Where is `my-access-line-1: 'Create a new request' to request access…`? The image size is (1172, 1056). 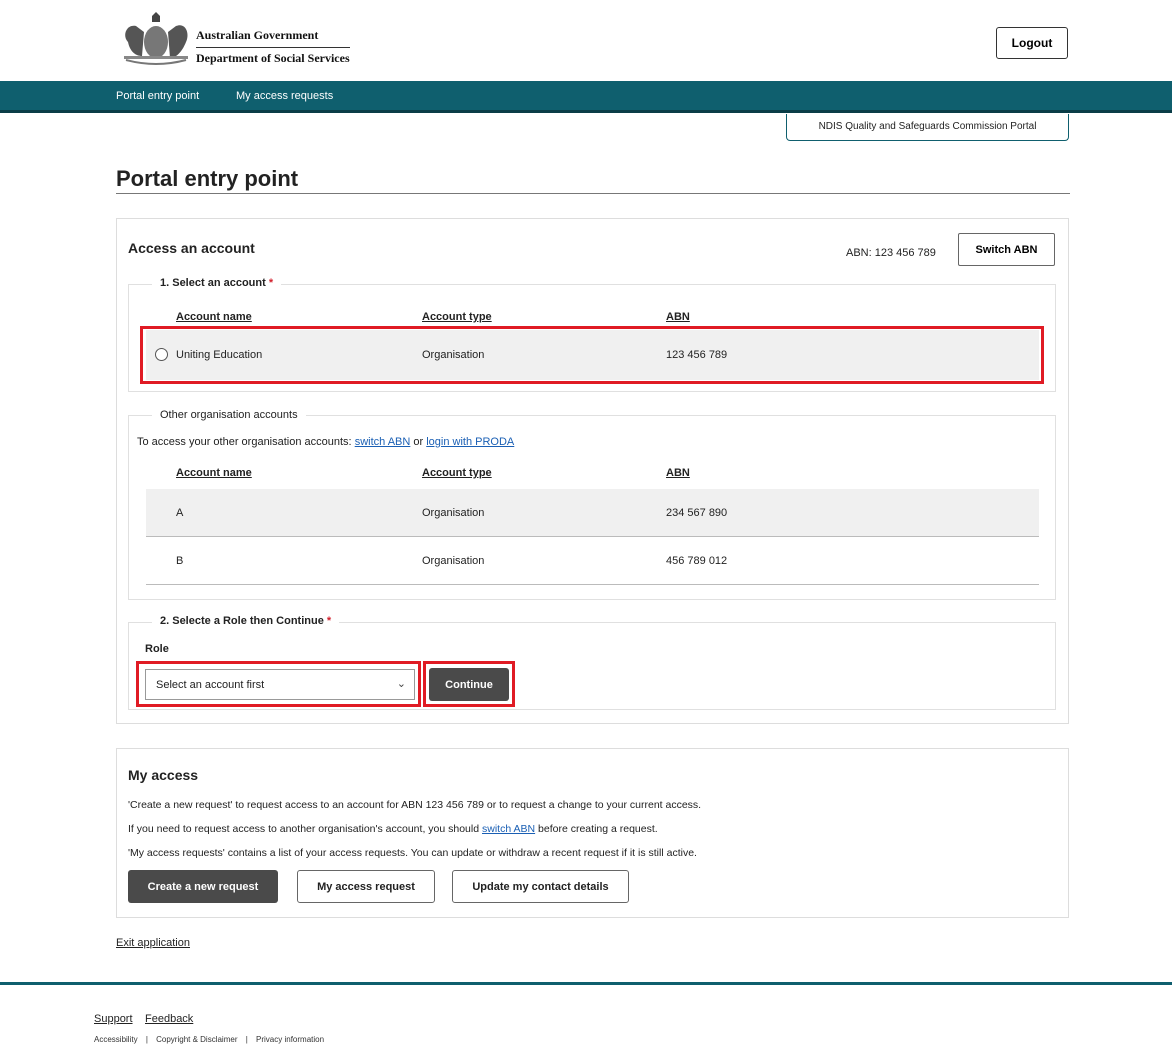 my-access-line-1: 'Create a new request' to request access… is located at coordinates (415, 805).